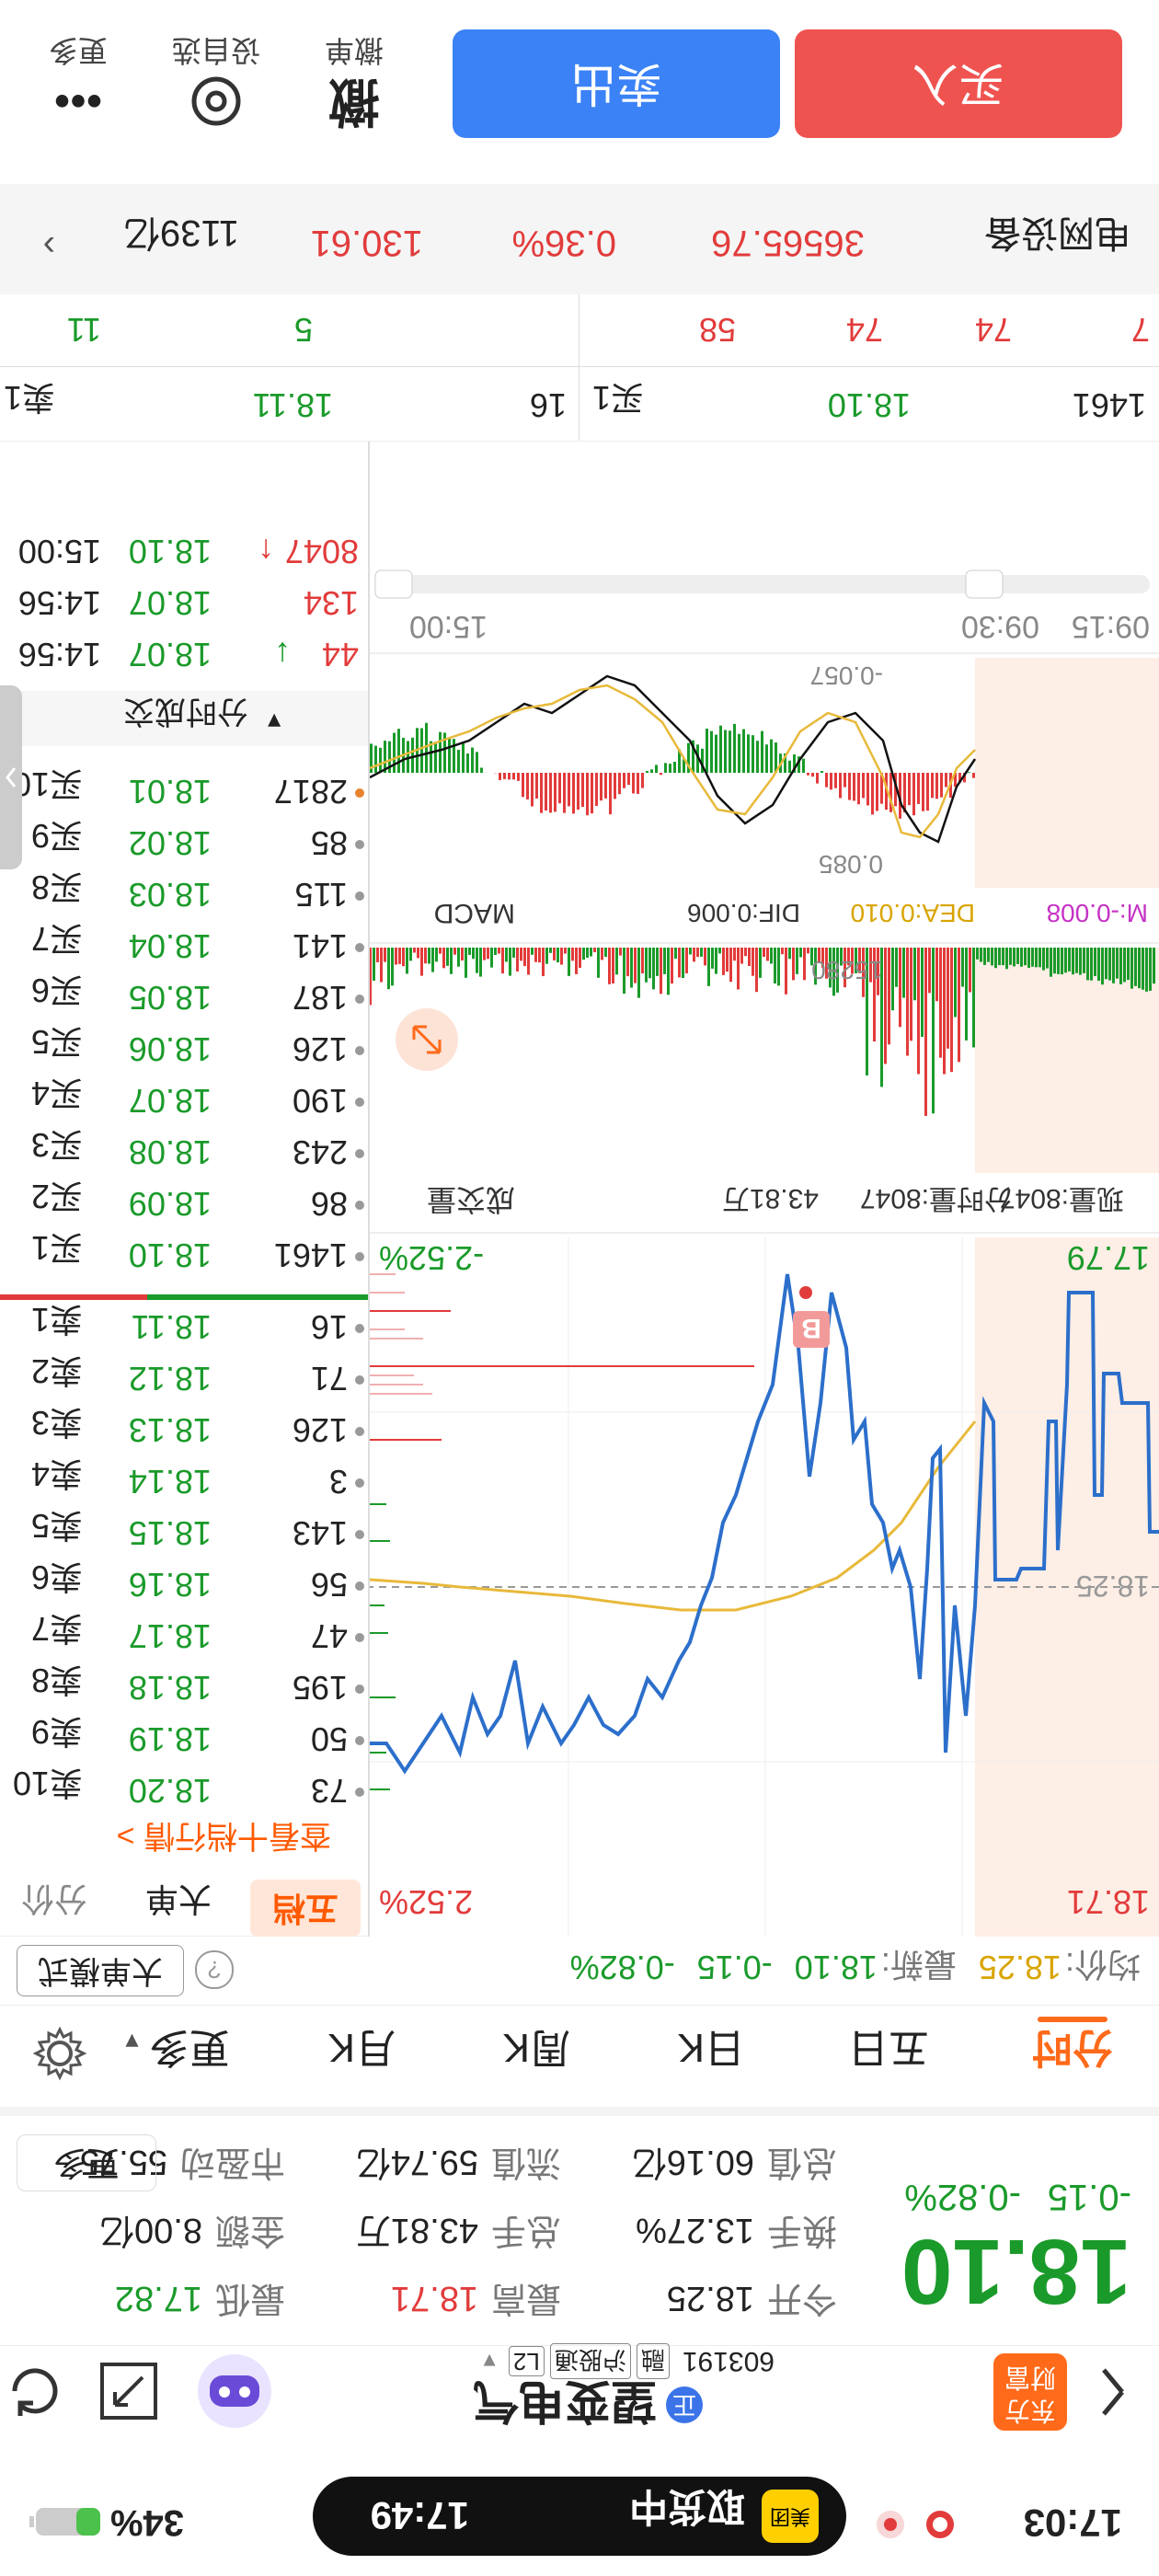 This screenshot has height=2576, width=1159. Describe the element at coordinates (59, 603) in the screenshot. I see `tick-time: 14:56` at that location.